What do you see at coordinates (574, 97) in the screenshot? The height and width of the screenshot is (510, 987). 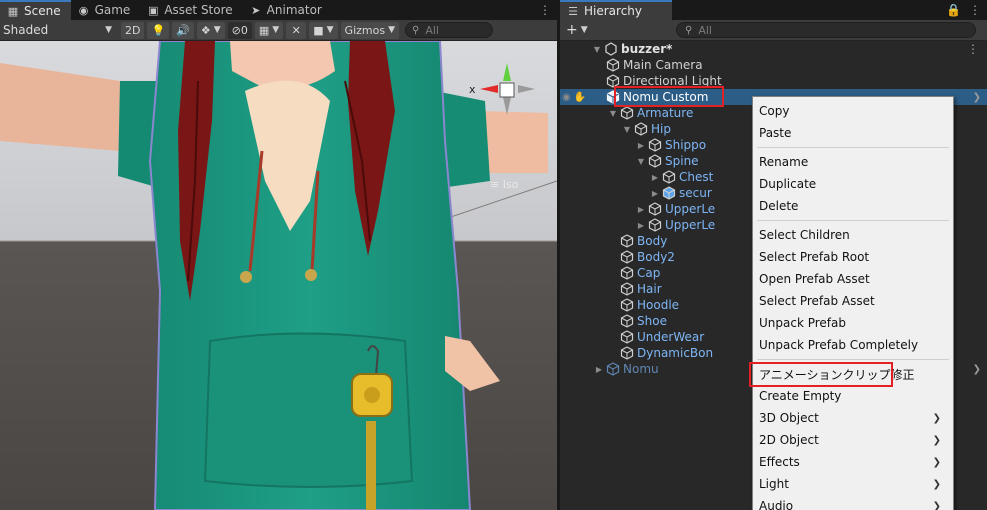 I see `visibility-eye-icon: ◉ ✋` at bounding box center [574, 97].